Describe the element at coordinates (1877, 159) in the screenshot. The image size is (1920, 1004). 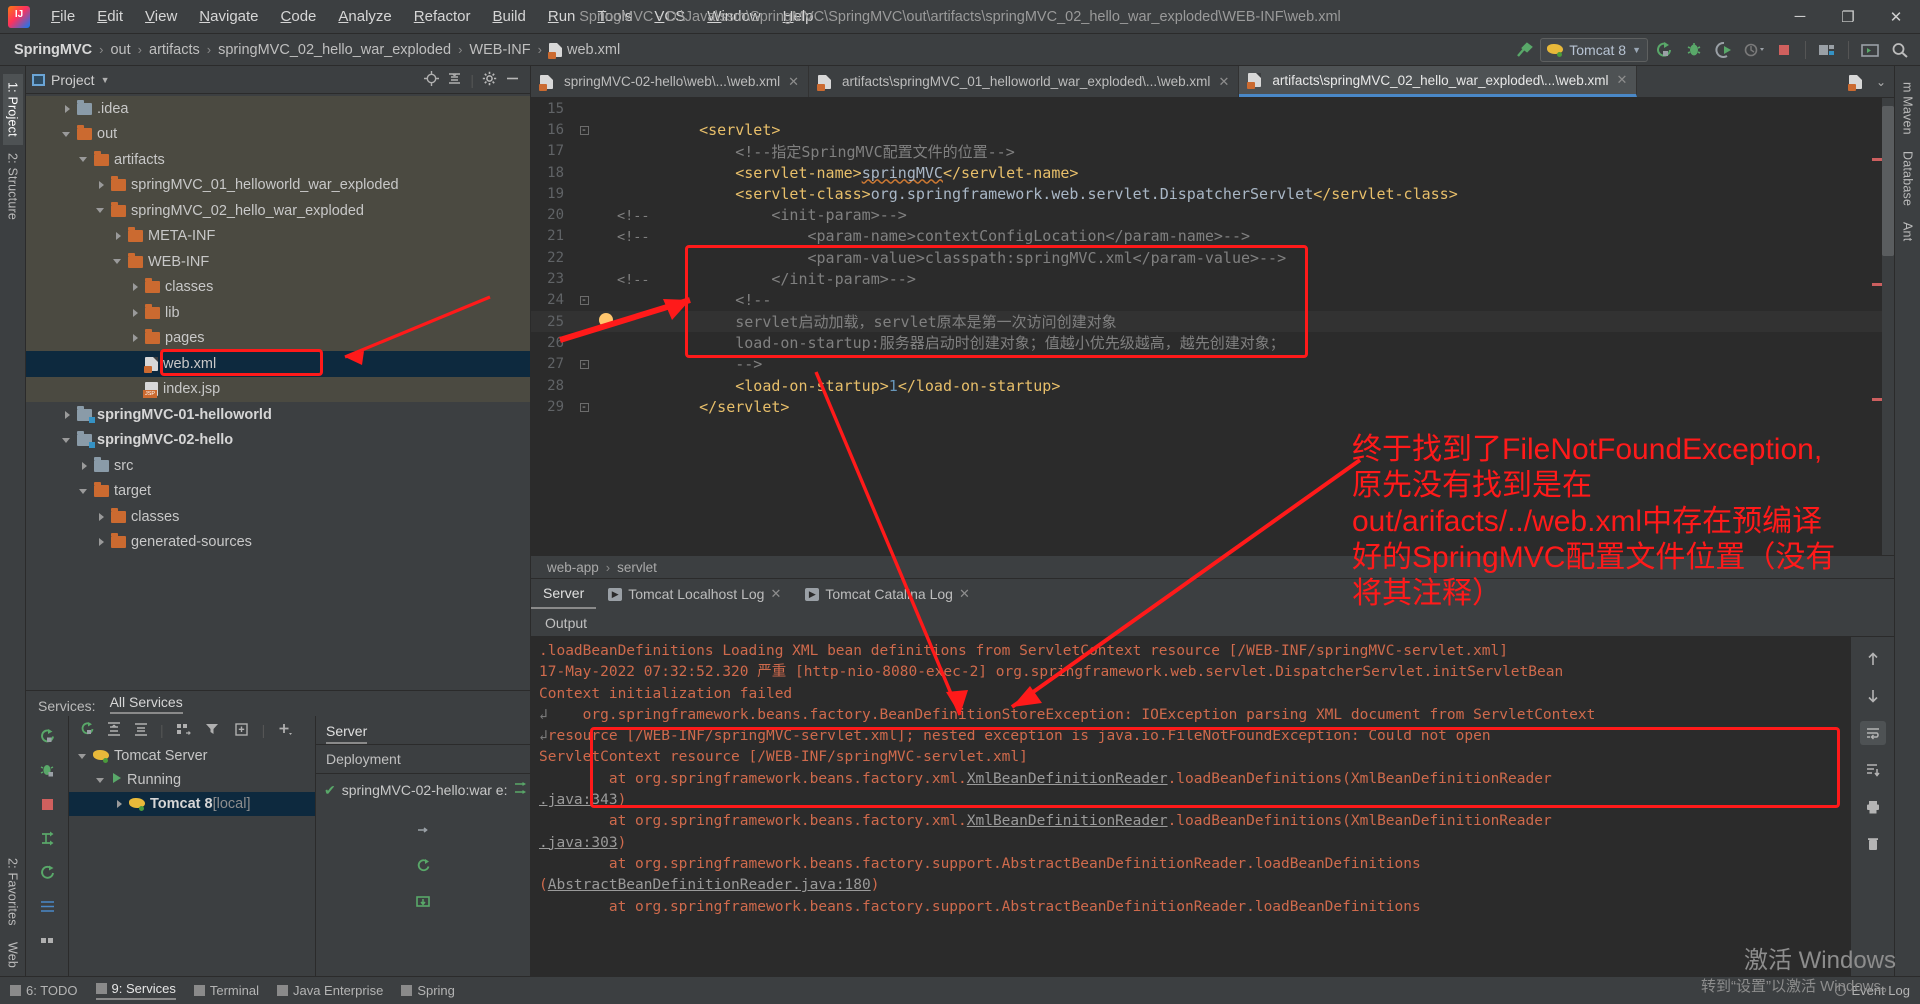
I see `error-stripe` at that location.